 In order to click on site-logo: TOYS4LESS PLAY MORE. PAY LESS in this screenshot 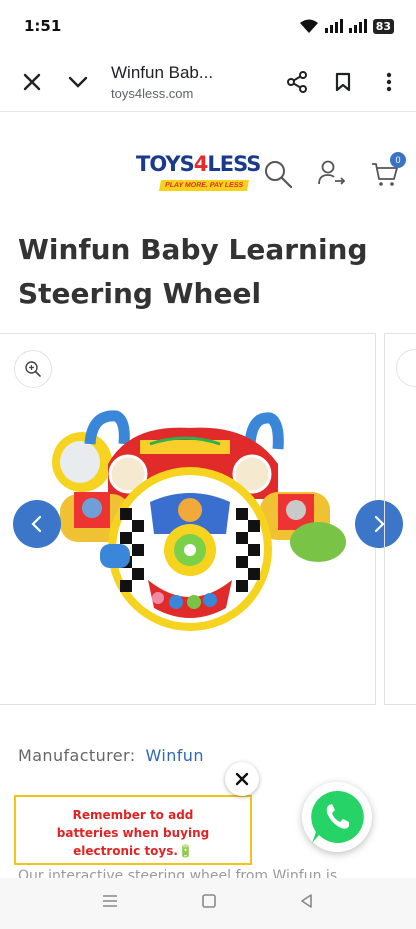, I will do `click(202, 175)`.